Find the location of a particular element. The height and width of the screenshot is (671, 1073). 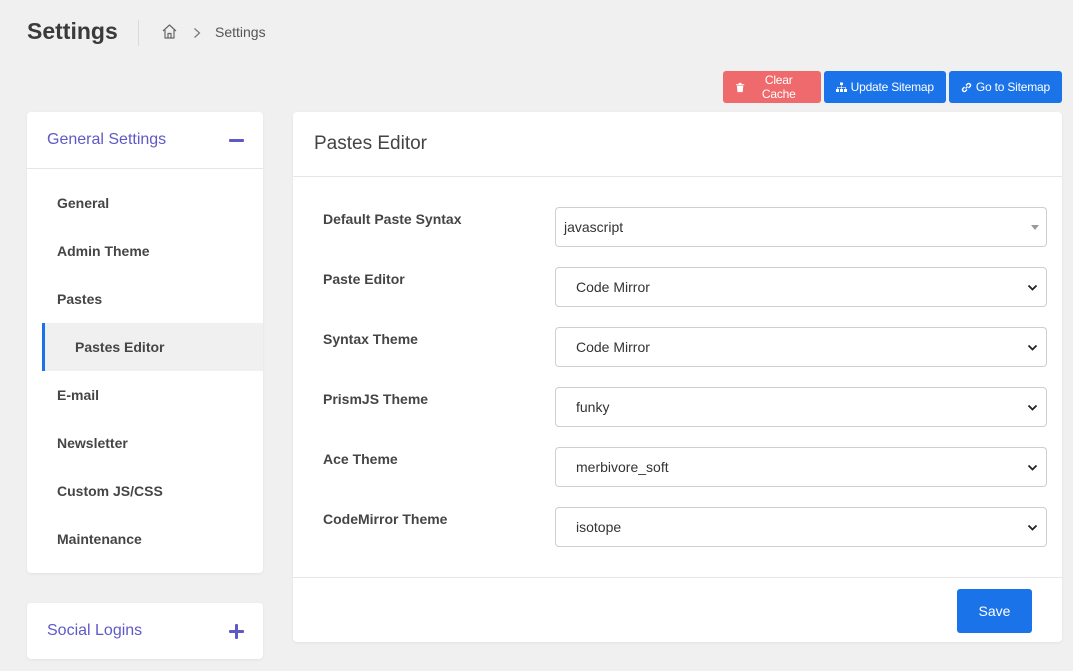

sidebar-item-custom-js-css: Custom JS/CSS is located at coordinates (145, 491).